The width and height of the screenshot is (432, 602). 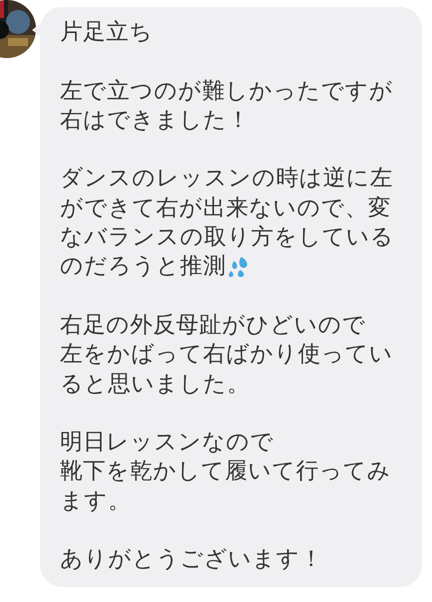 I want to click on message-text: 左で立つのが難しかったですが右はできました！, so click(x=227, y=105).